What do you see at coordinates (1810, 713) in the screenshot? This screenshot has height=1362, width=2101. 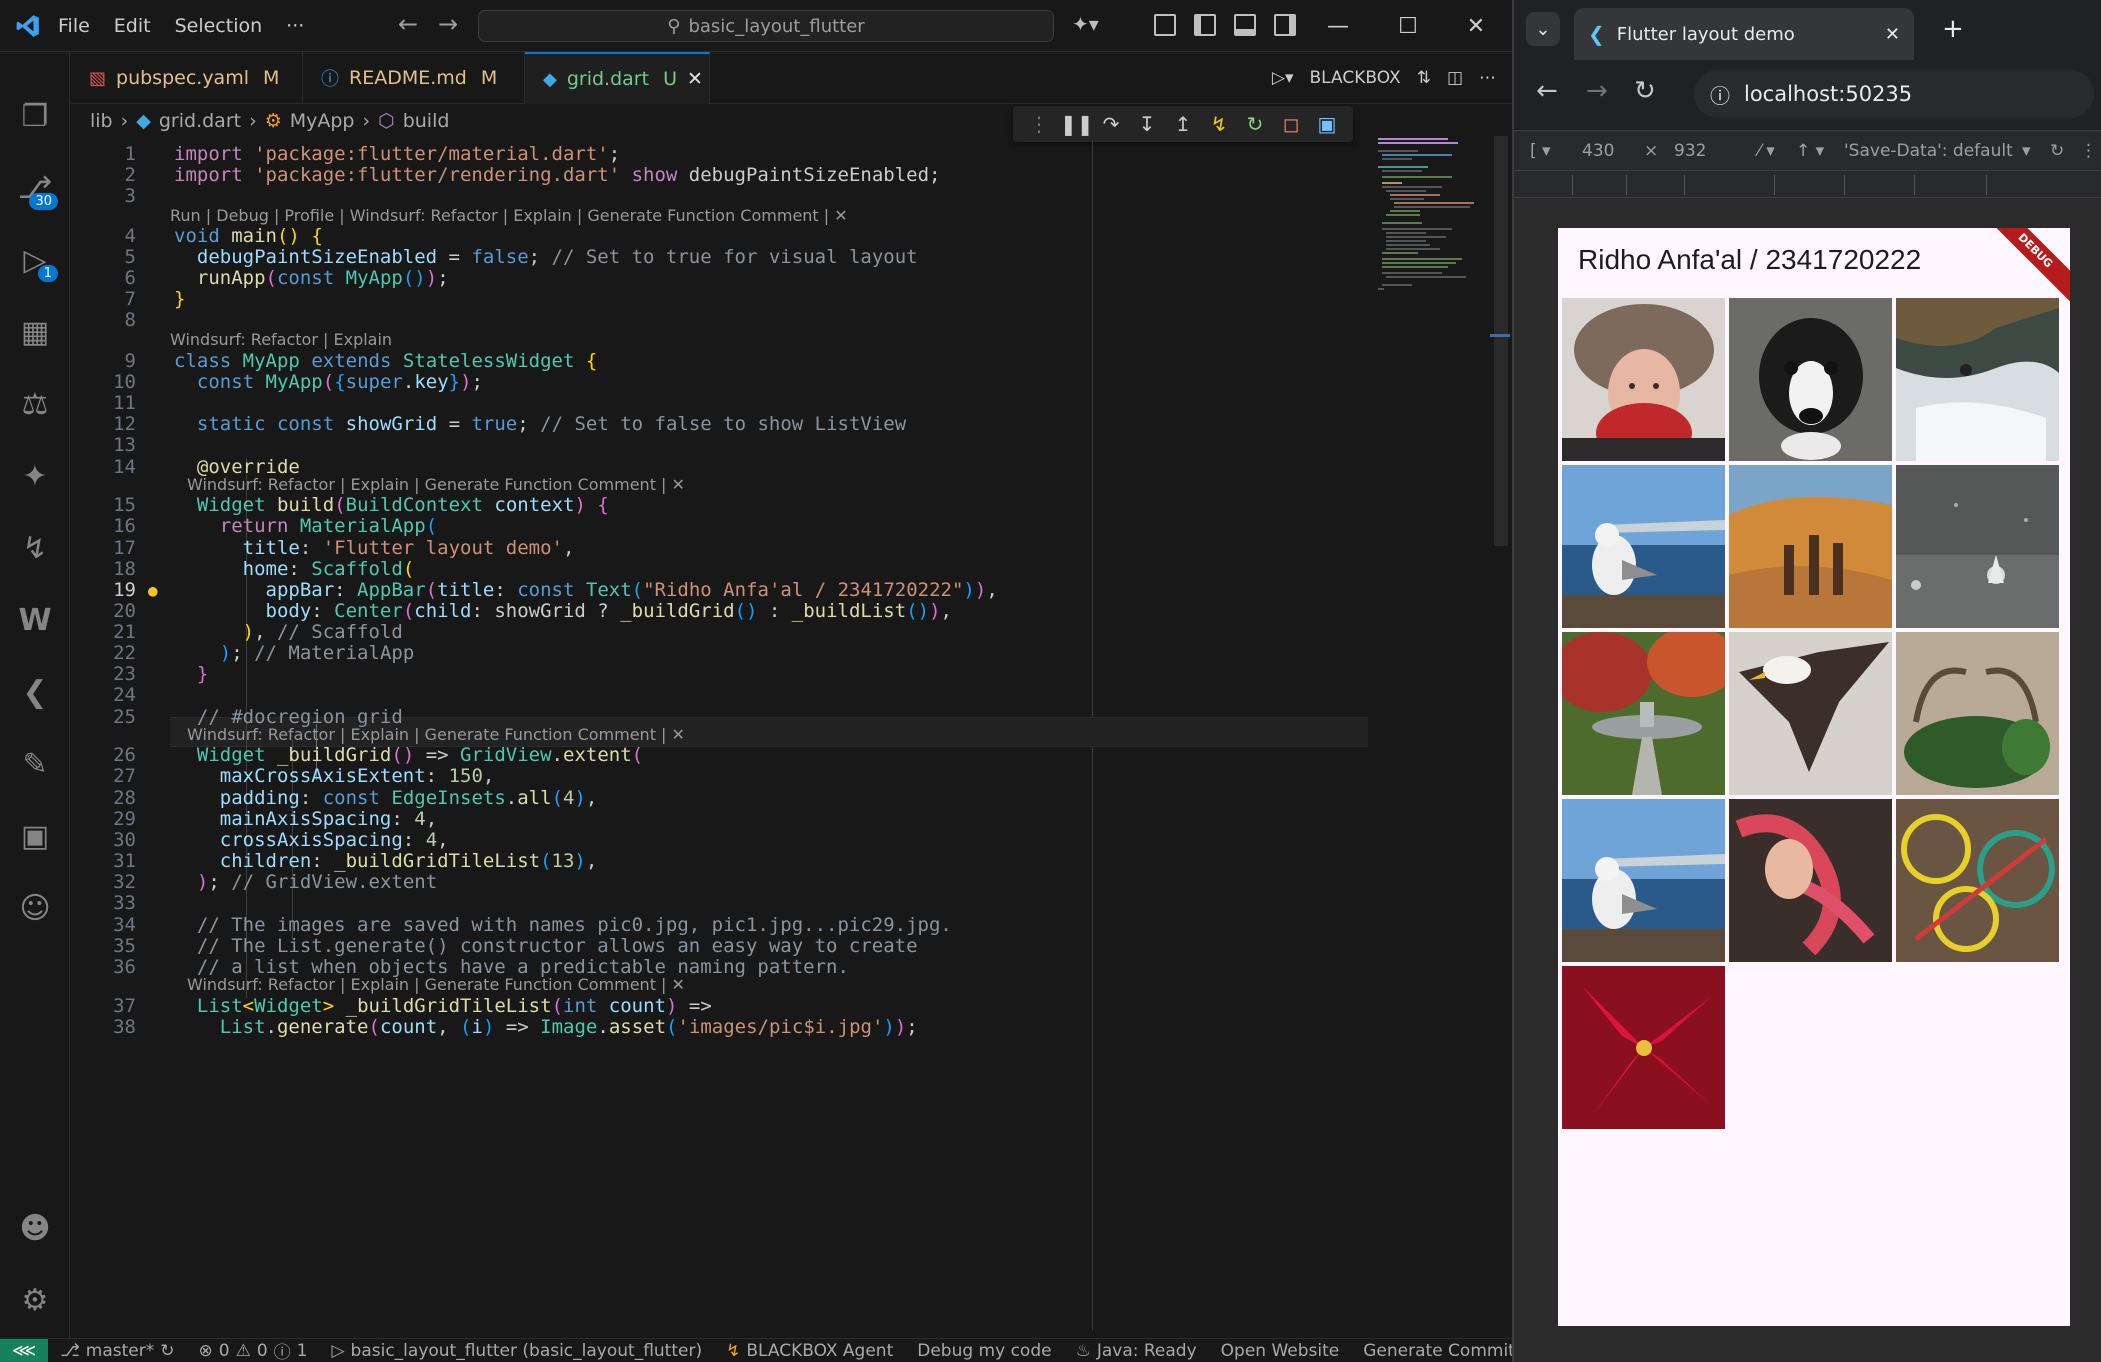 I see `grid-image-pic7` at bounding box center [1810, 713].